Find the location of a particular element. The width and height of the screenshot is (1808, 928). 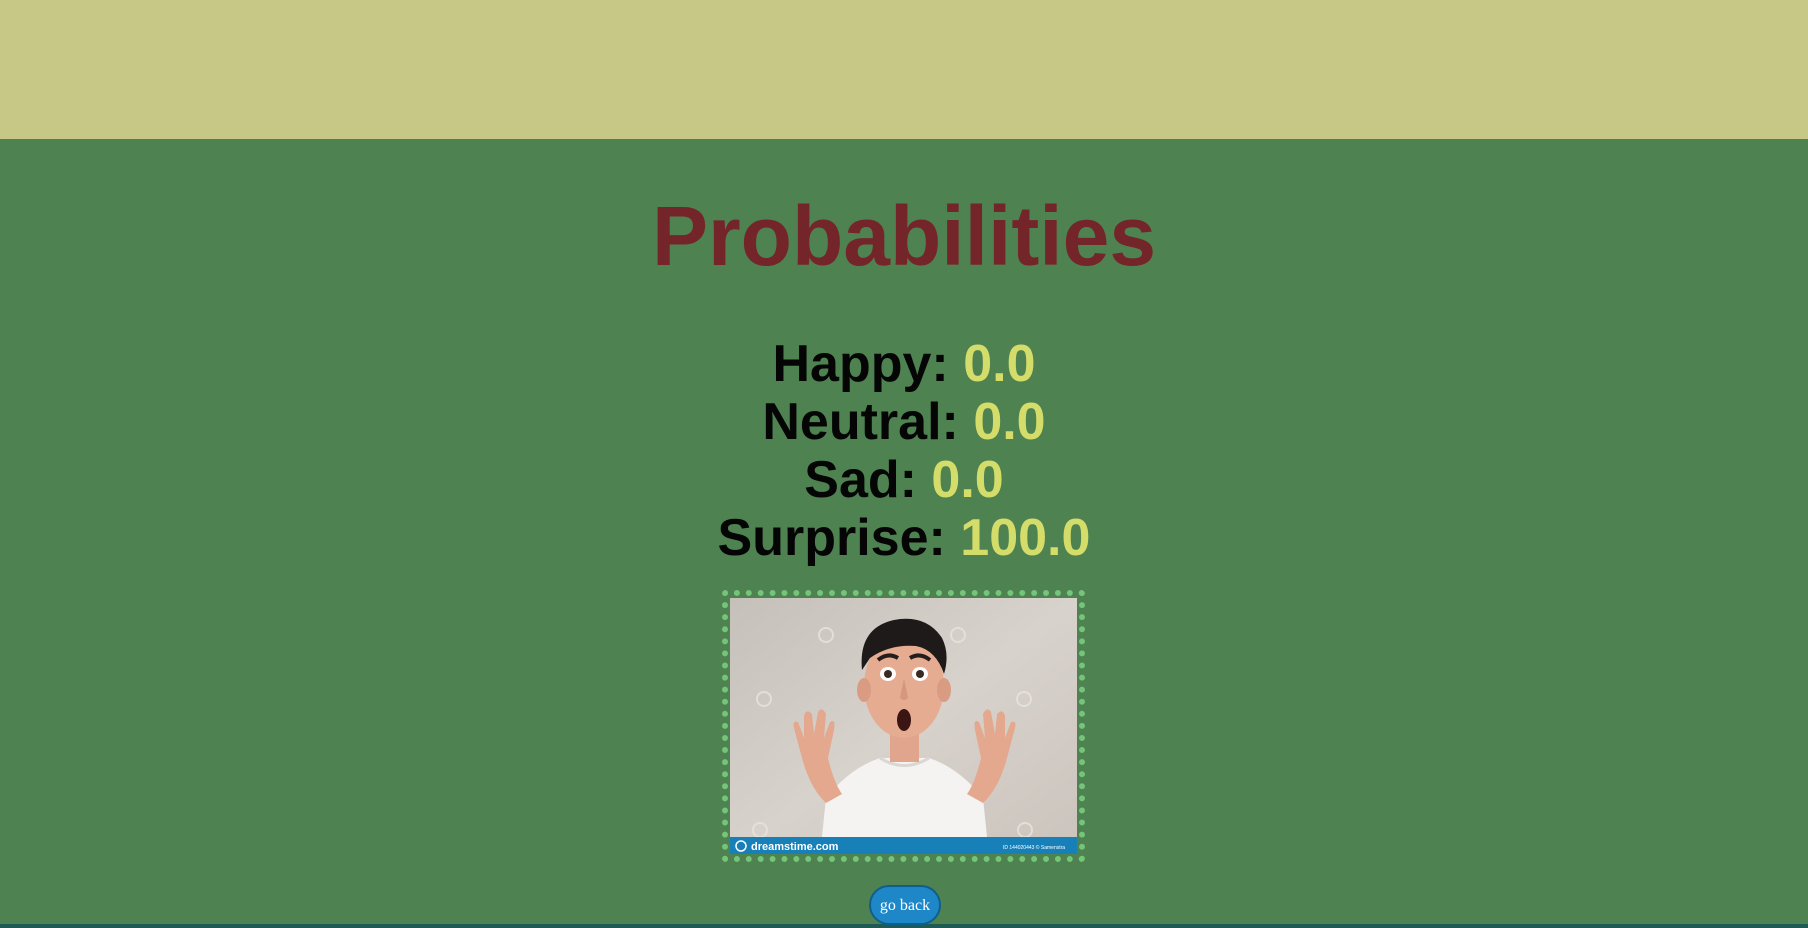

probability-row-happy: Happy: 0.0 is located at coordinates (904, 364).